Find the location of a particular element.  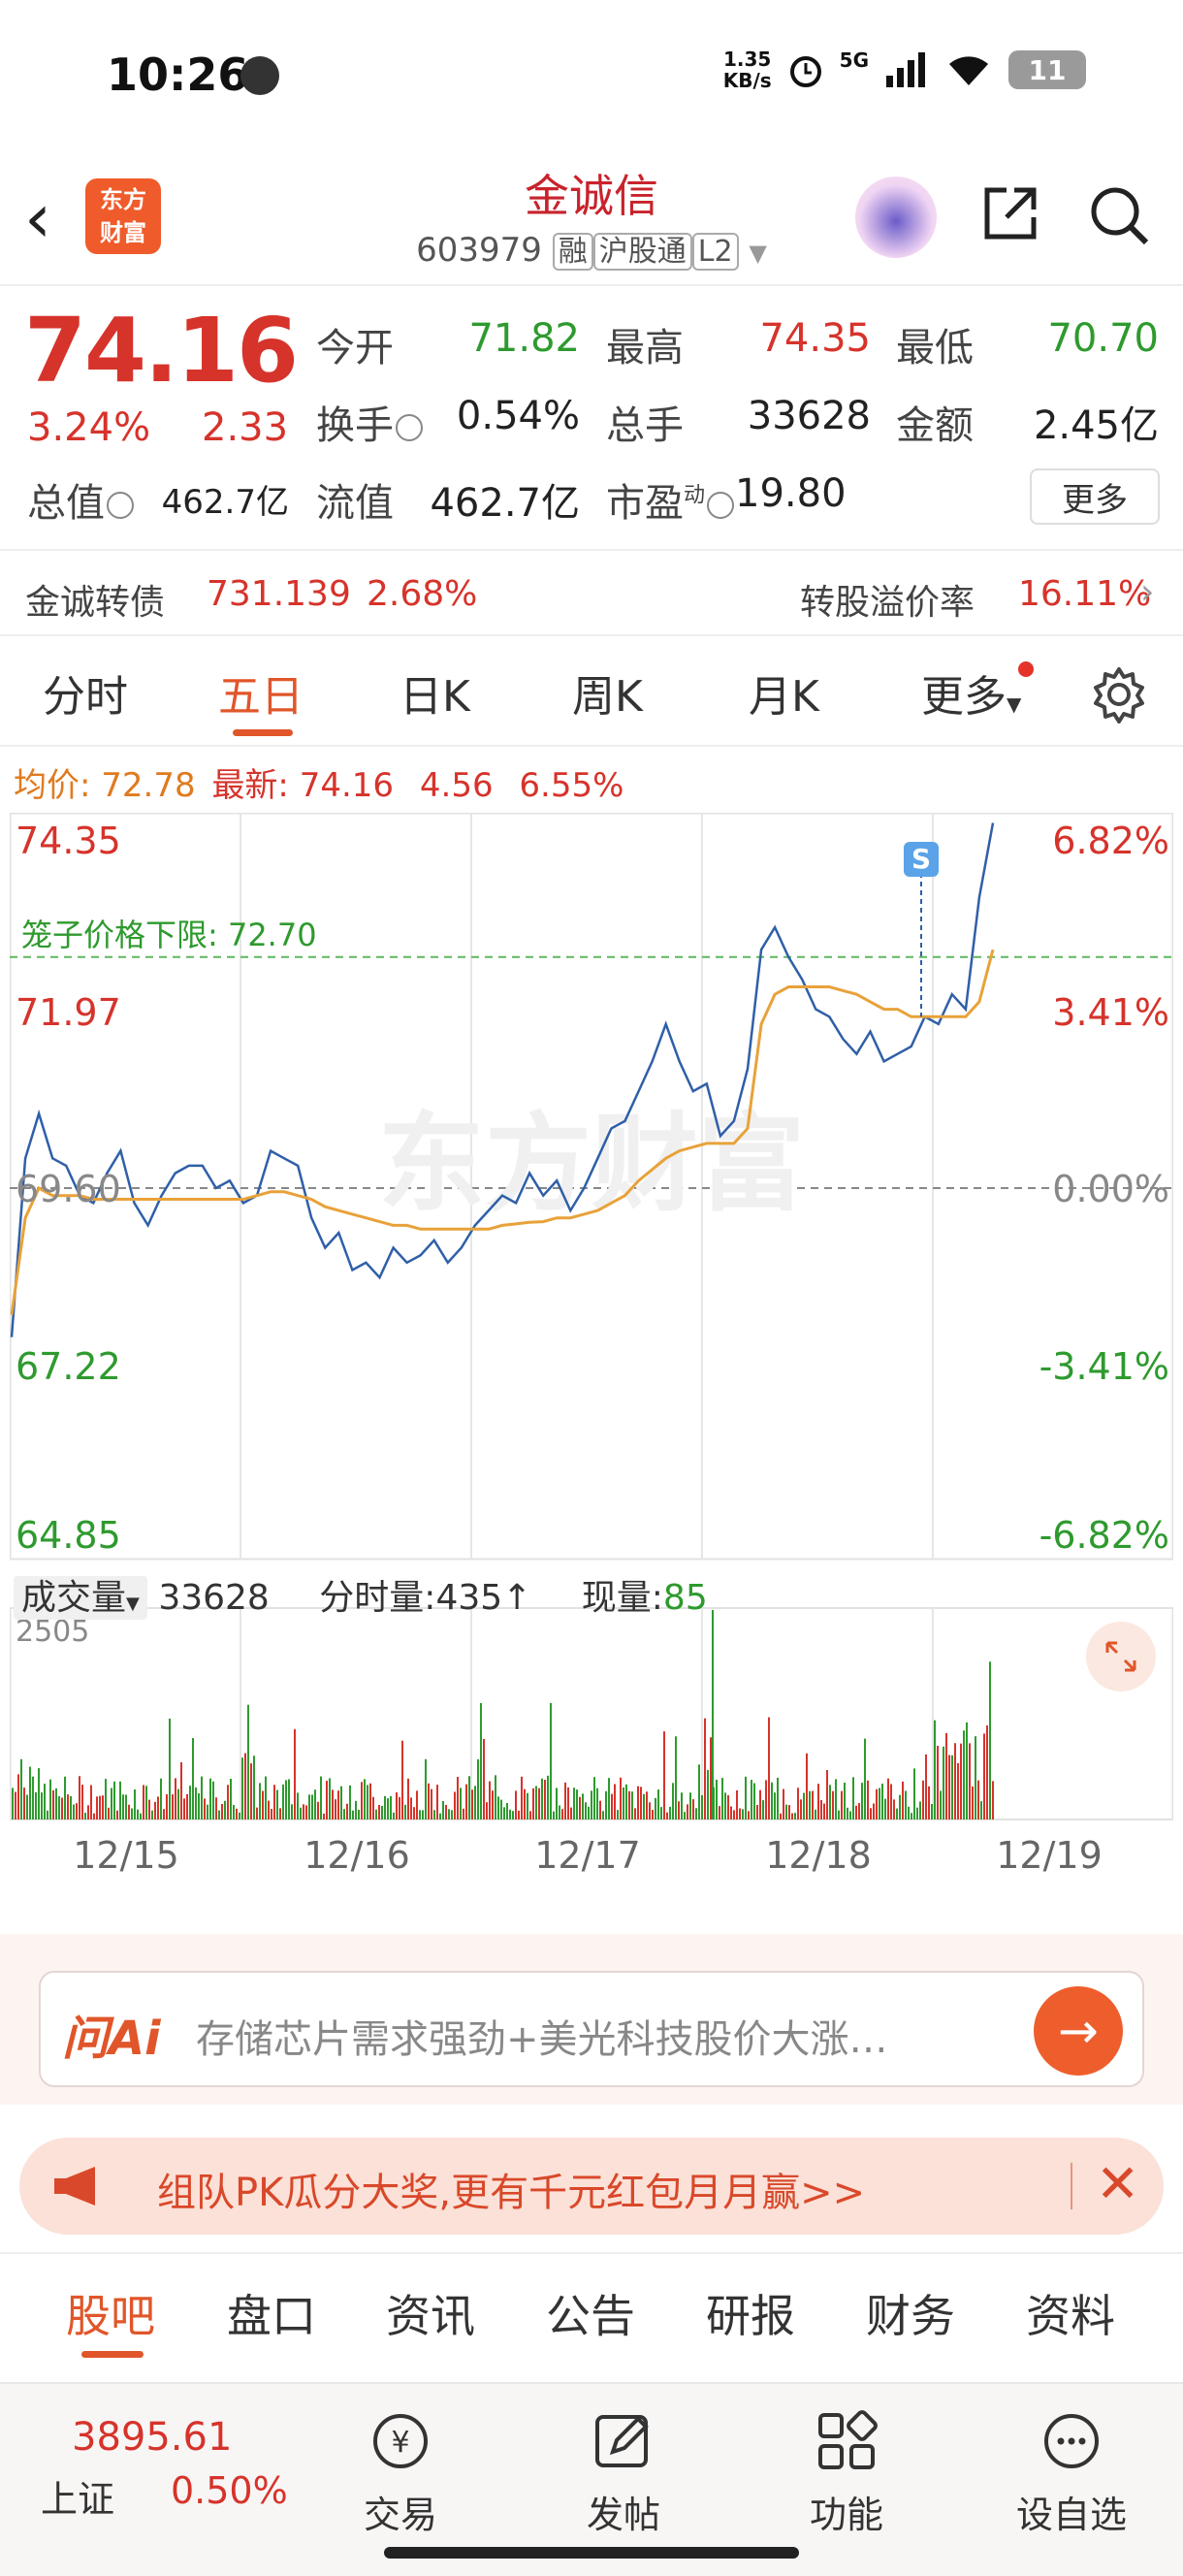

share-icon is located at coordinates (1010, 213).